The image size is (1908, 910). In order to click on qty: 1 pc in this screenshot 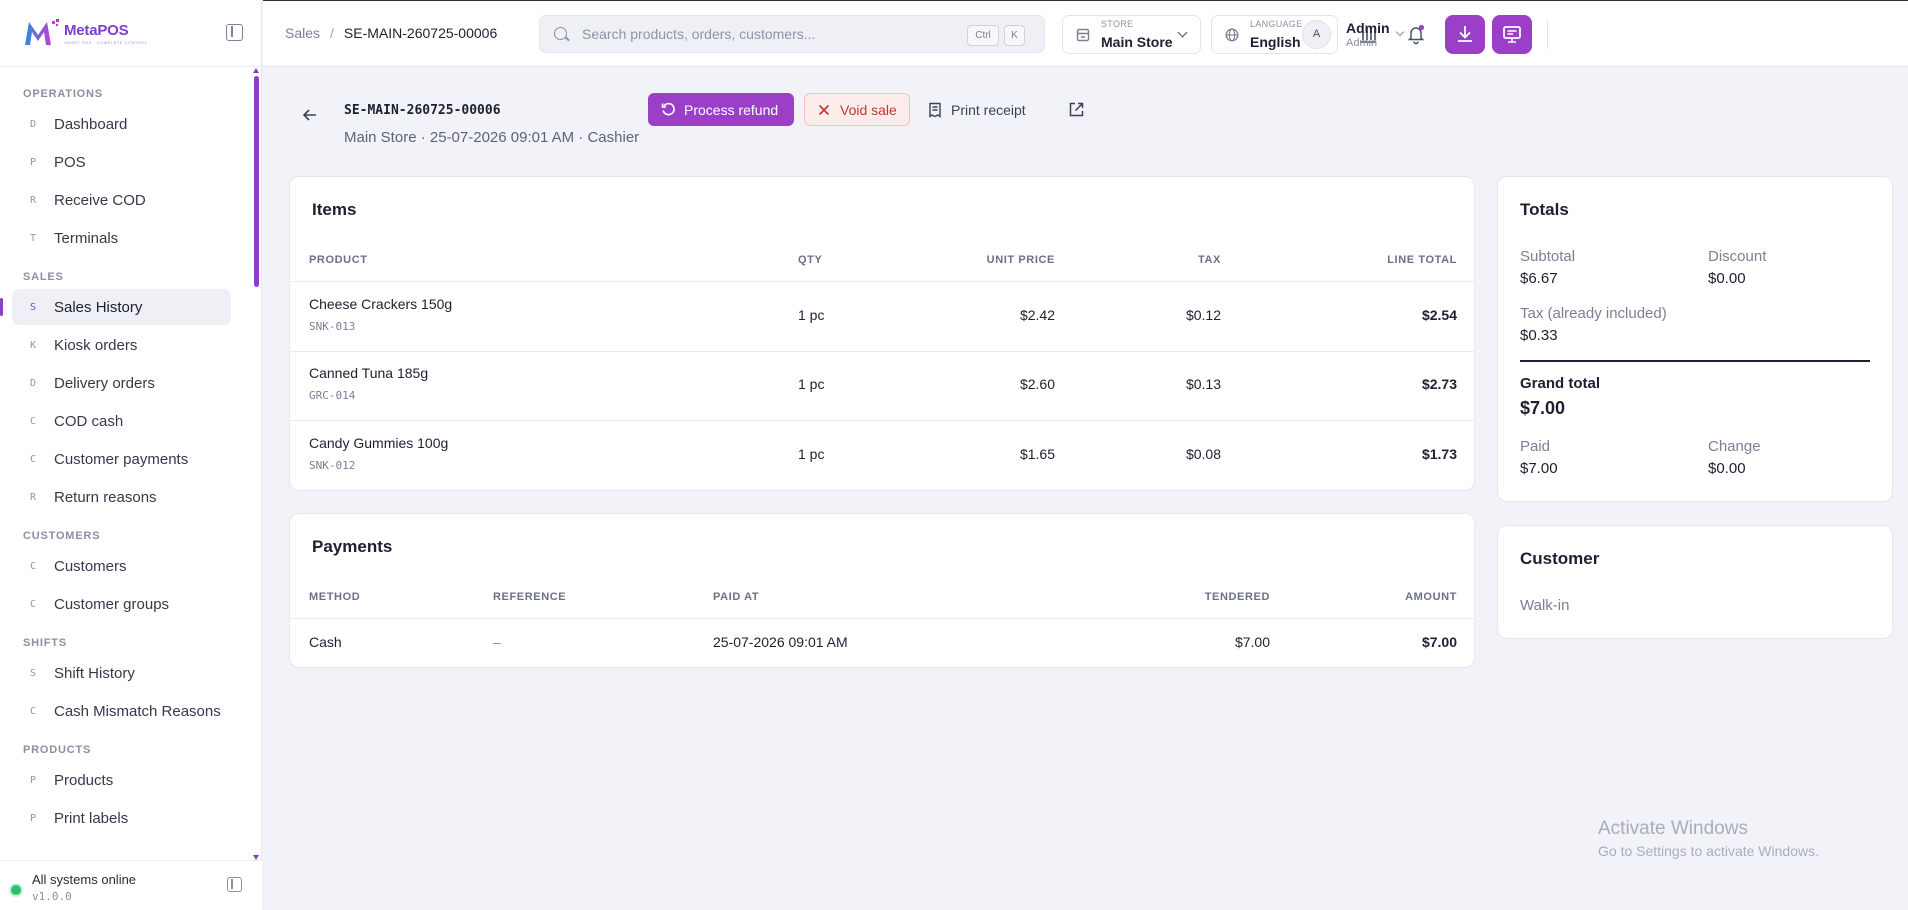, I will do `click(811, 315)`.